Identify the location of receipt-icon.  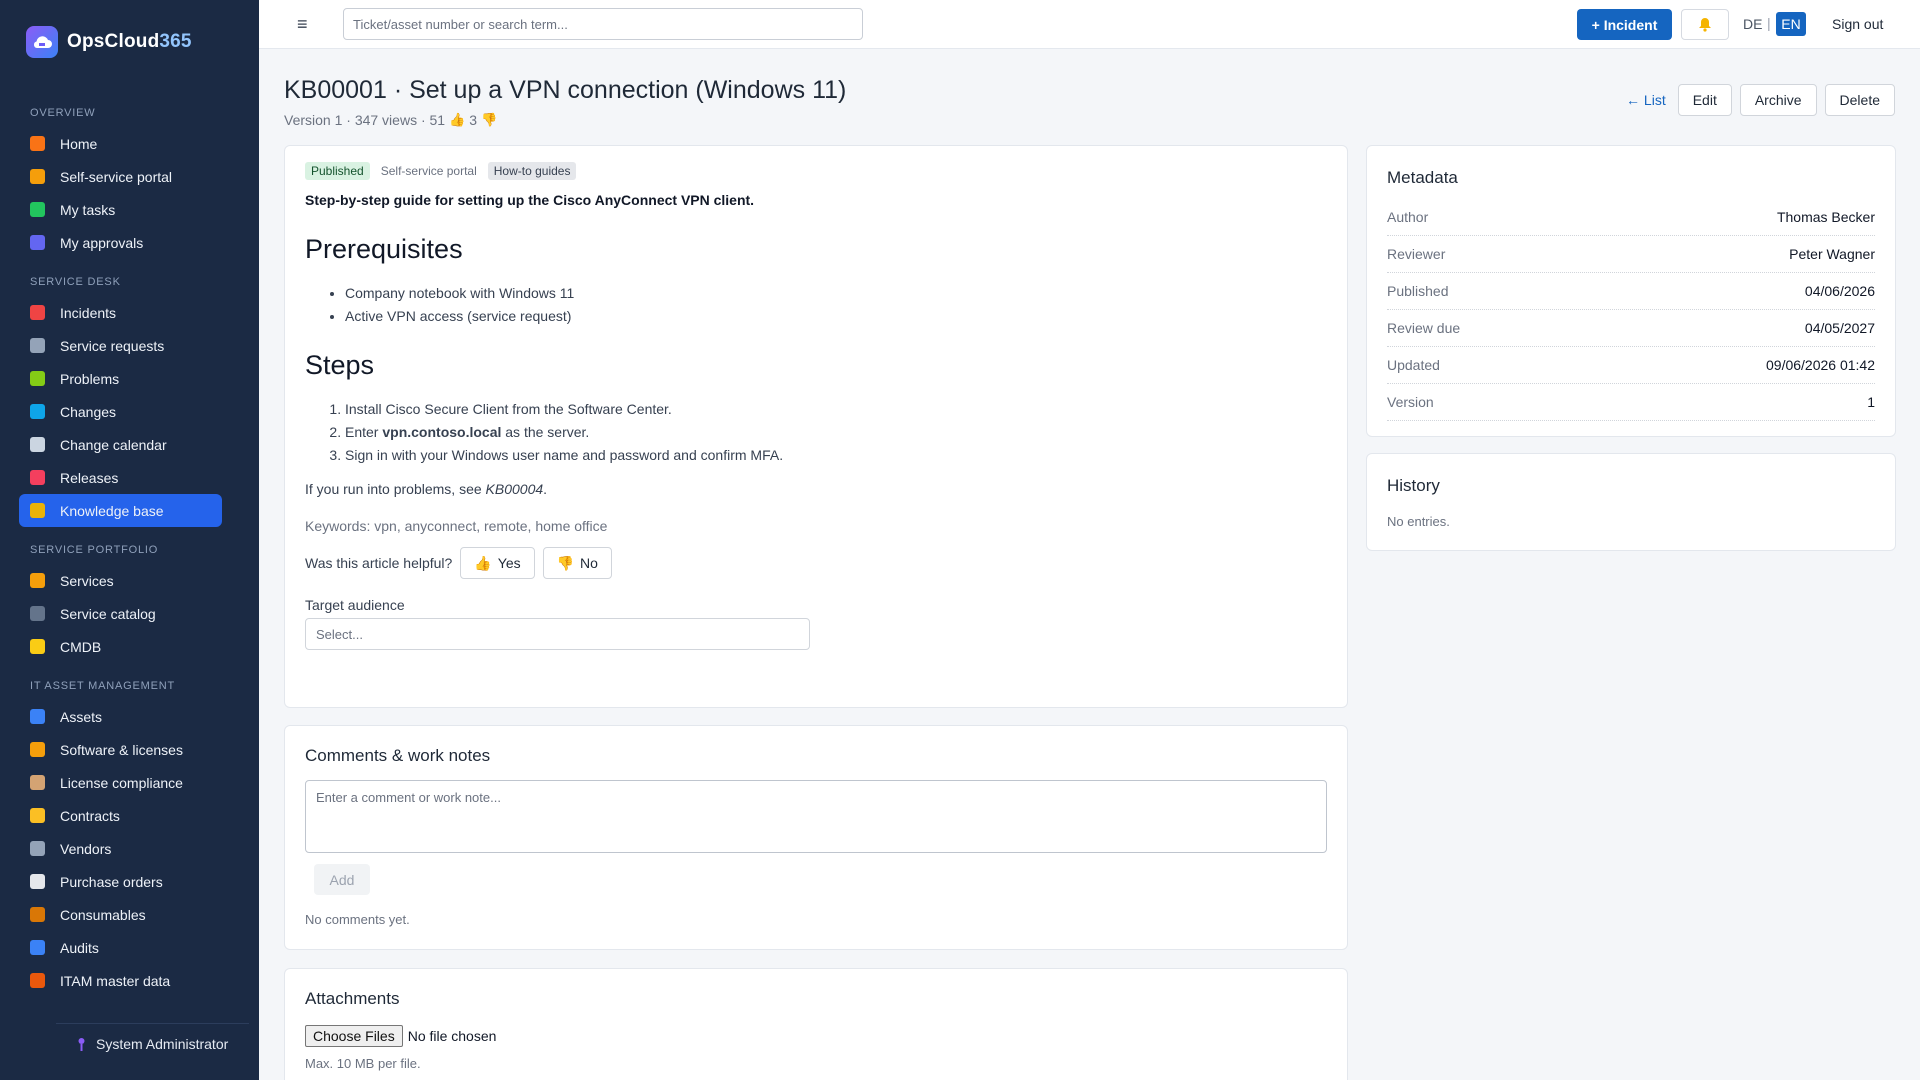
(37, 881).